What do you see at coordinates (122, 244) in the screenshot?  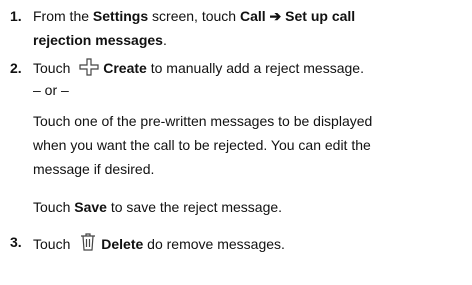 I see `step-3-delete: Delete` at bounding box center [122, 244].